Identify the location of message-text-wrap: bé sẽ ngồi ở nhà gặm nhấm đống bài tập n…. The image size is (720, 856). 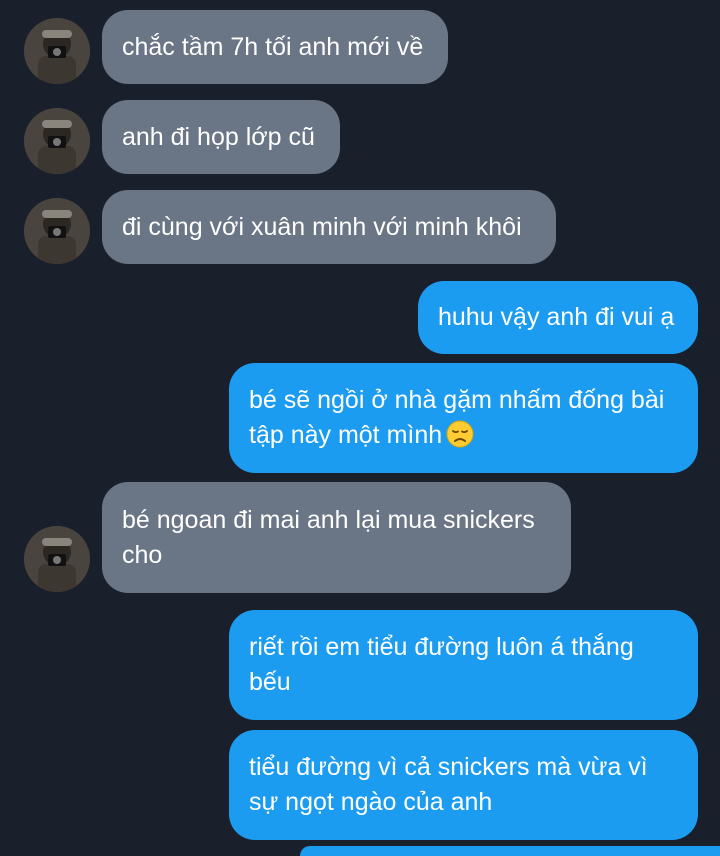
(463, 418).